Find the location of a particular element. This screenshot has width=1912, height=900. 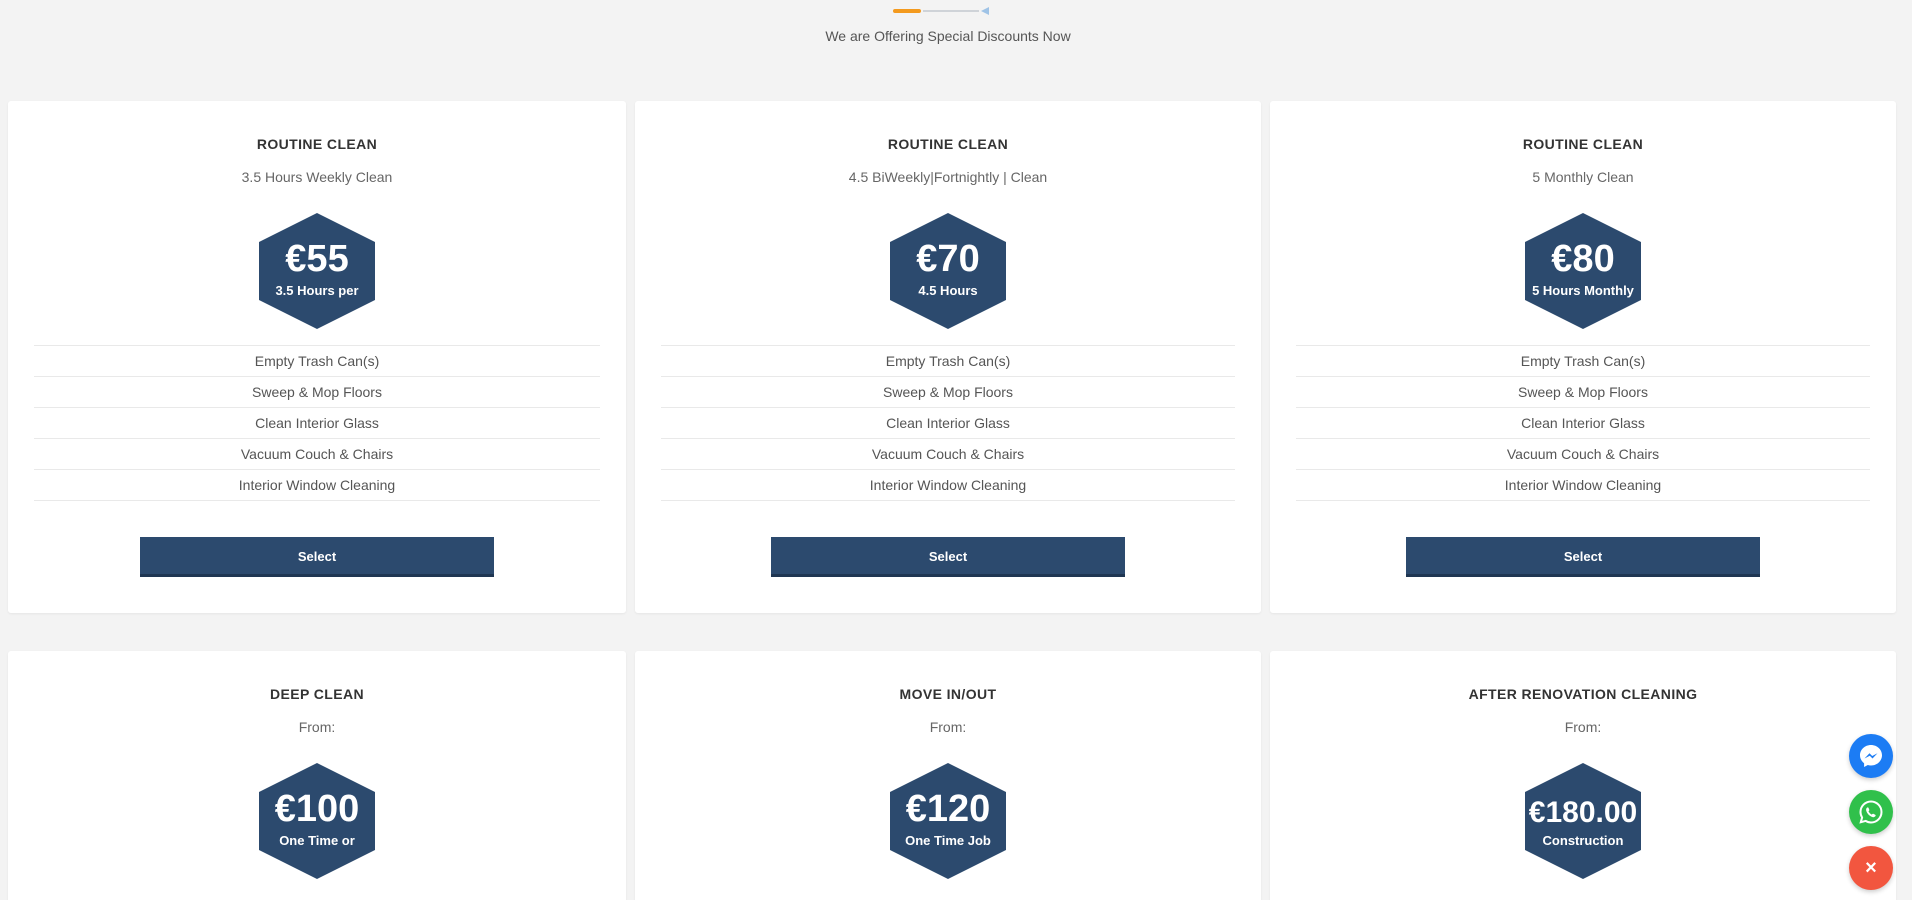

price-note: 3.5 Hours per is located at coordinates (317, 290).